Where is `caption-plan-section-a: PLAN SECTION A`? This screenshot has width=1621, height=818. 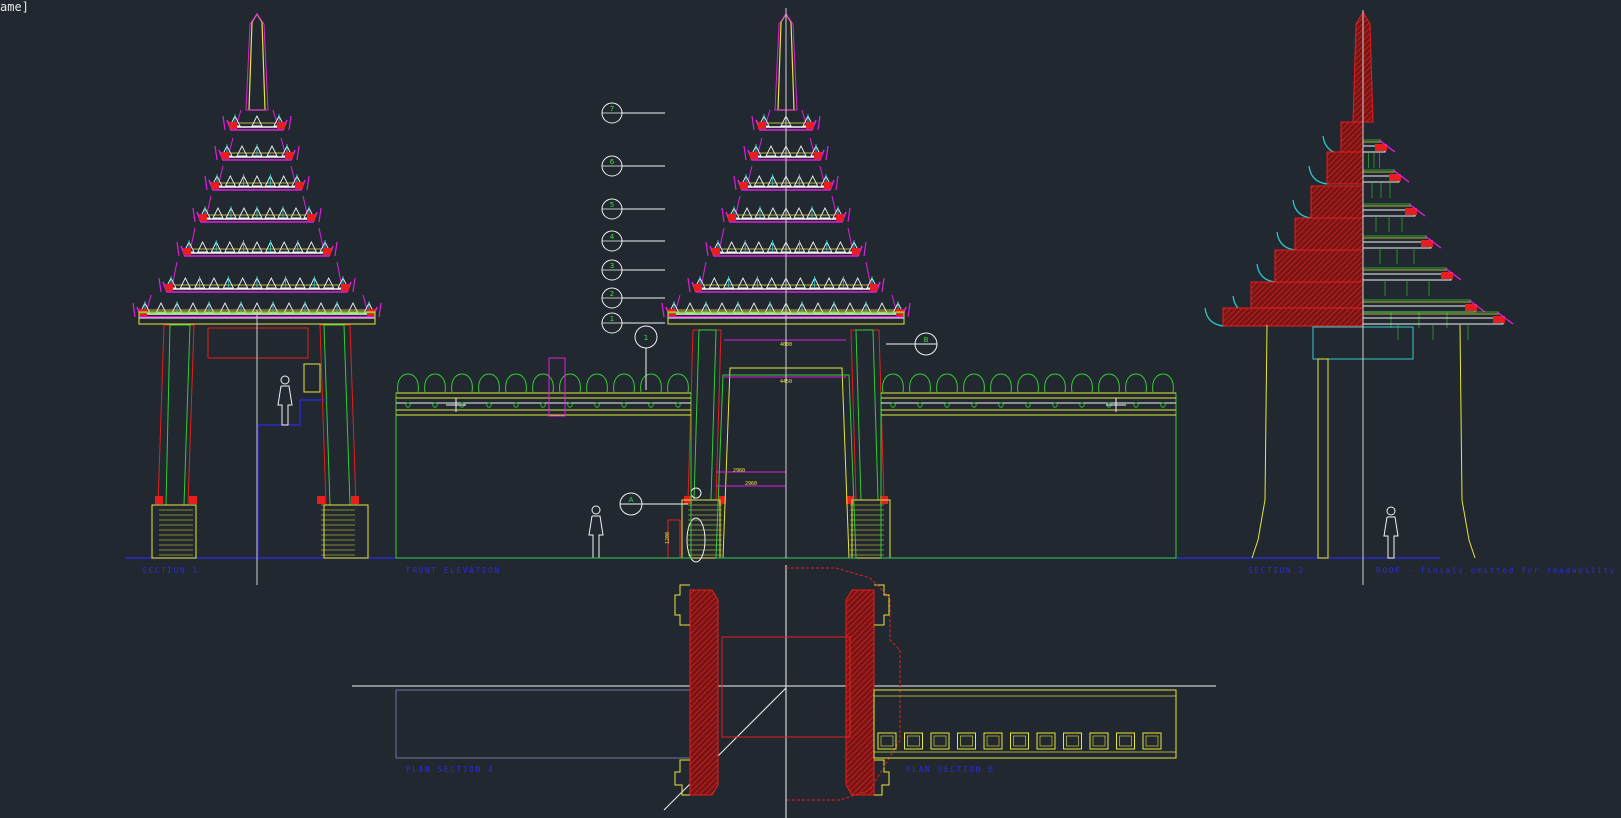
caption-plan-section-a: PLAN SECTION A is located at coordinates (450, 769).